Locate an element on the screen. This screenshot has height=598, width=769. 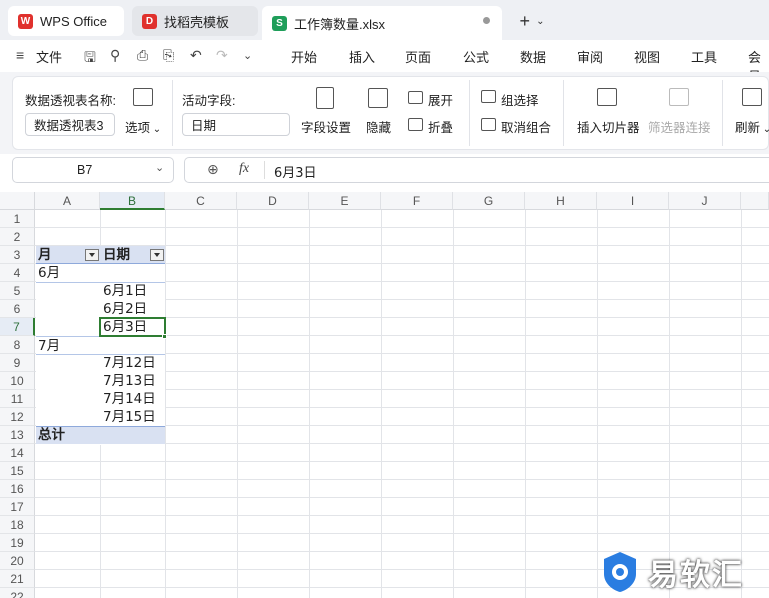
collapse-button: 折叠 is located at coordinates (440, 126).